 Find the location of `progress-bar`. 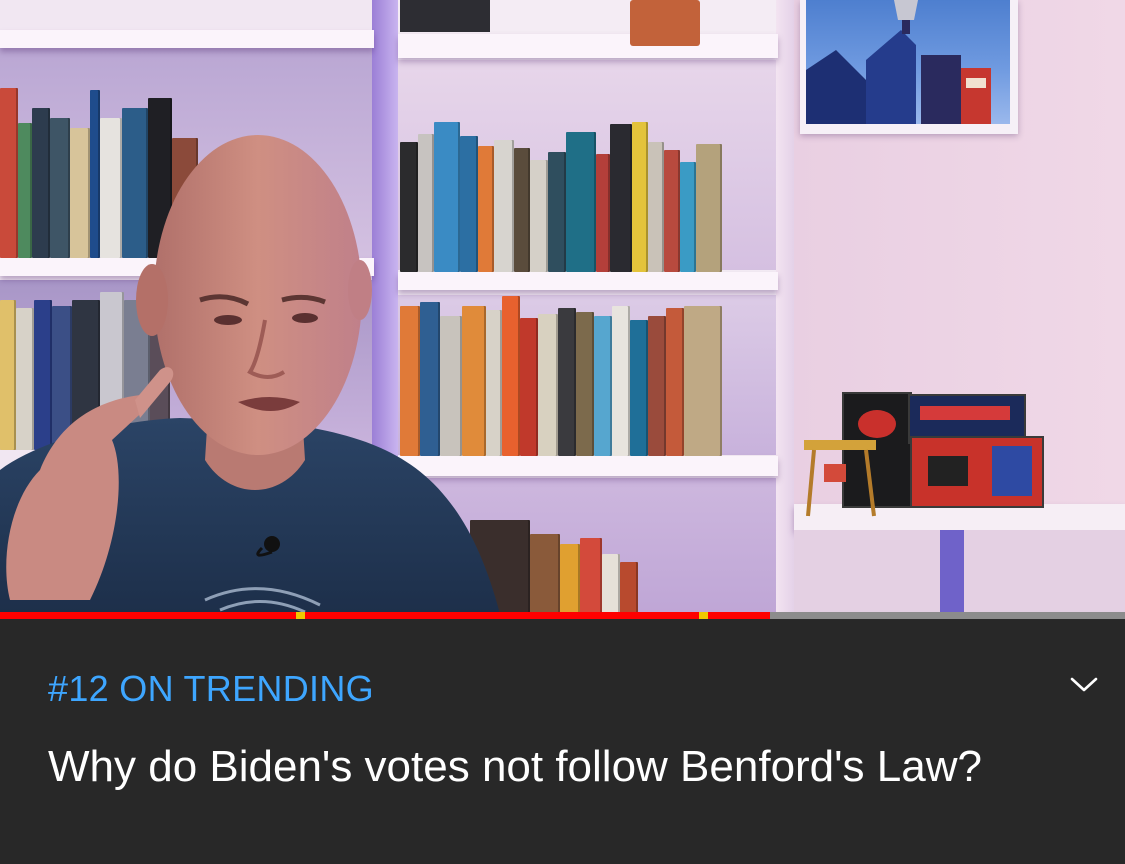

progress-bar is located at coordinates (562, 615).